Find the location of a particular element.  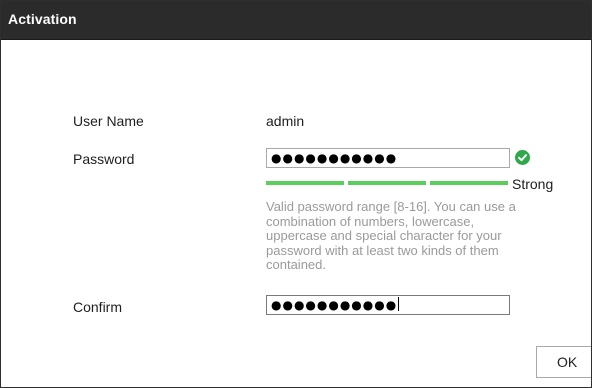

confirm-password-field: ●●●●●●●●●●● is located at coordinates (388, 305).